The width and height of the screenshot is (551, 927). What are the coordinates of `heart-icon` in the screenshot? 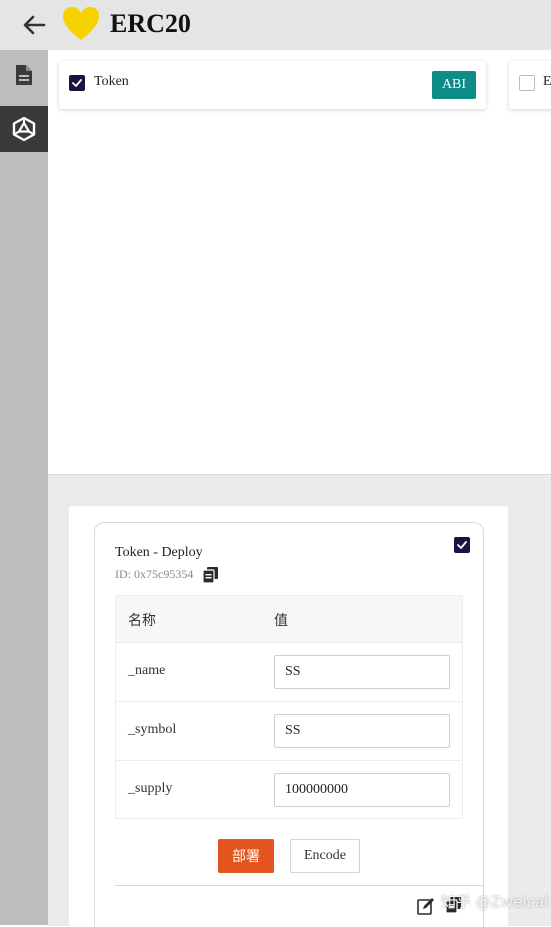 It's located at (81, 23).